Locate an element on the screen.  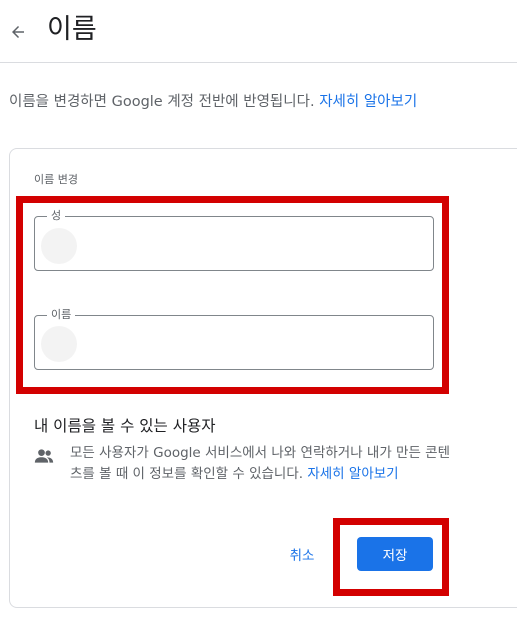
back-button is located at coordinates (18, 32).